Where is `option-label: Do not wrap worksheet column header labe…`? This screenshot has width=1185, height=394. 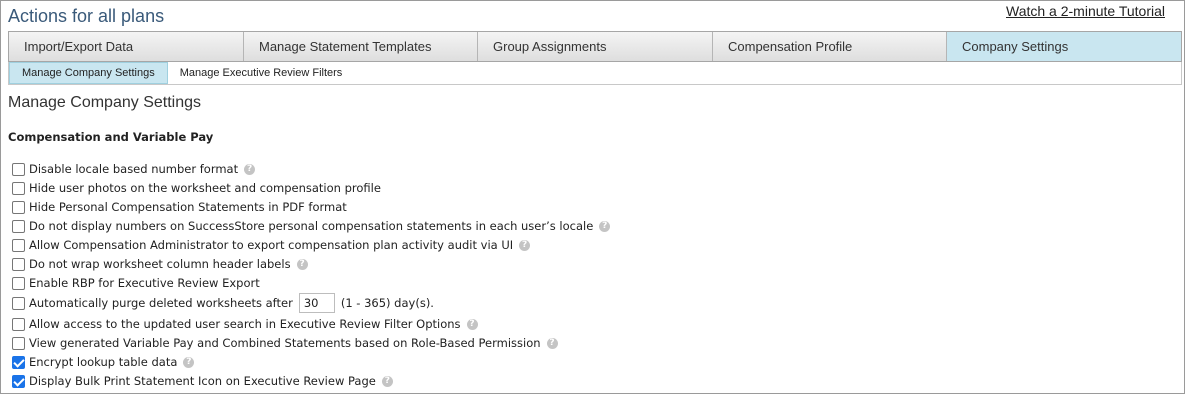
option-label: Do not wrap worksheet column header labe… is located at coordinates (160, 264).